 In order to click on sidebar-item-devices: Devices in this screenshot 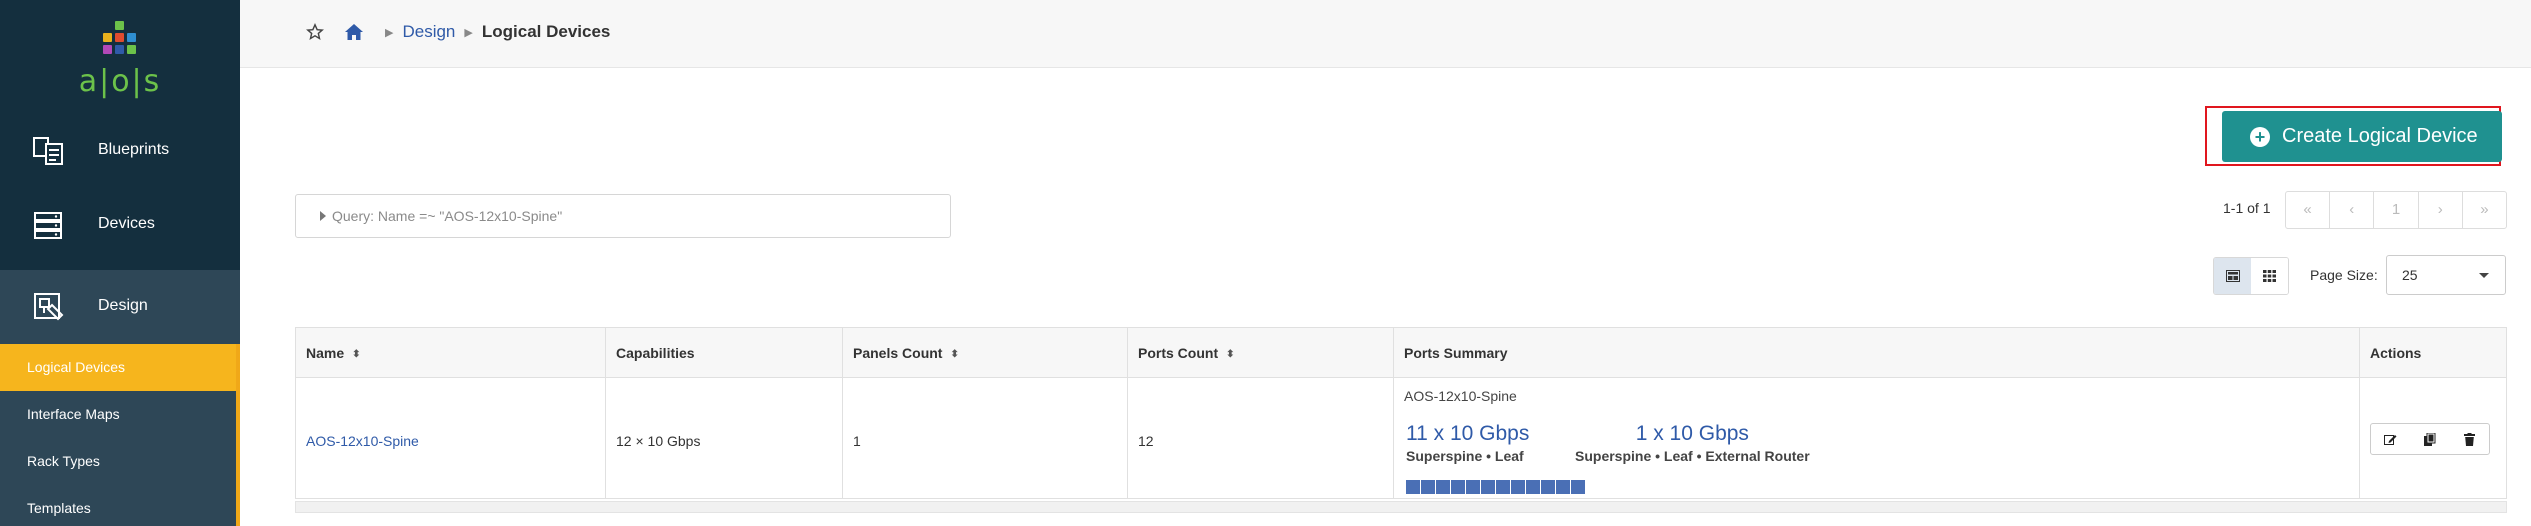, I will do `click(120, 225)`.